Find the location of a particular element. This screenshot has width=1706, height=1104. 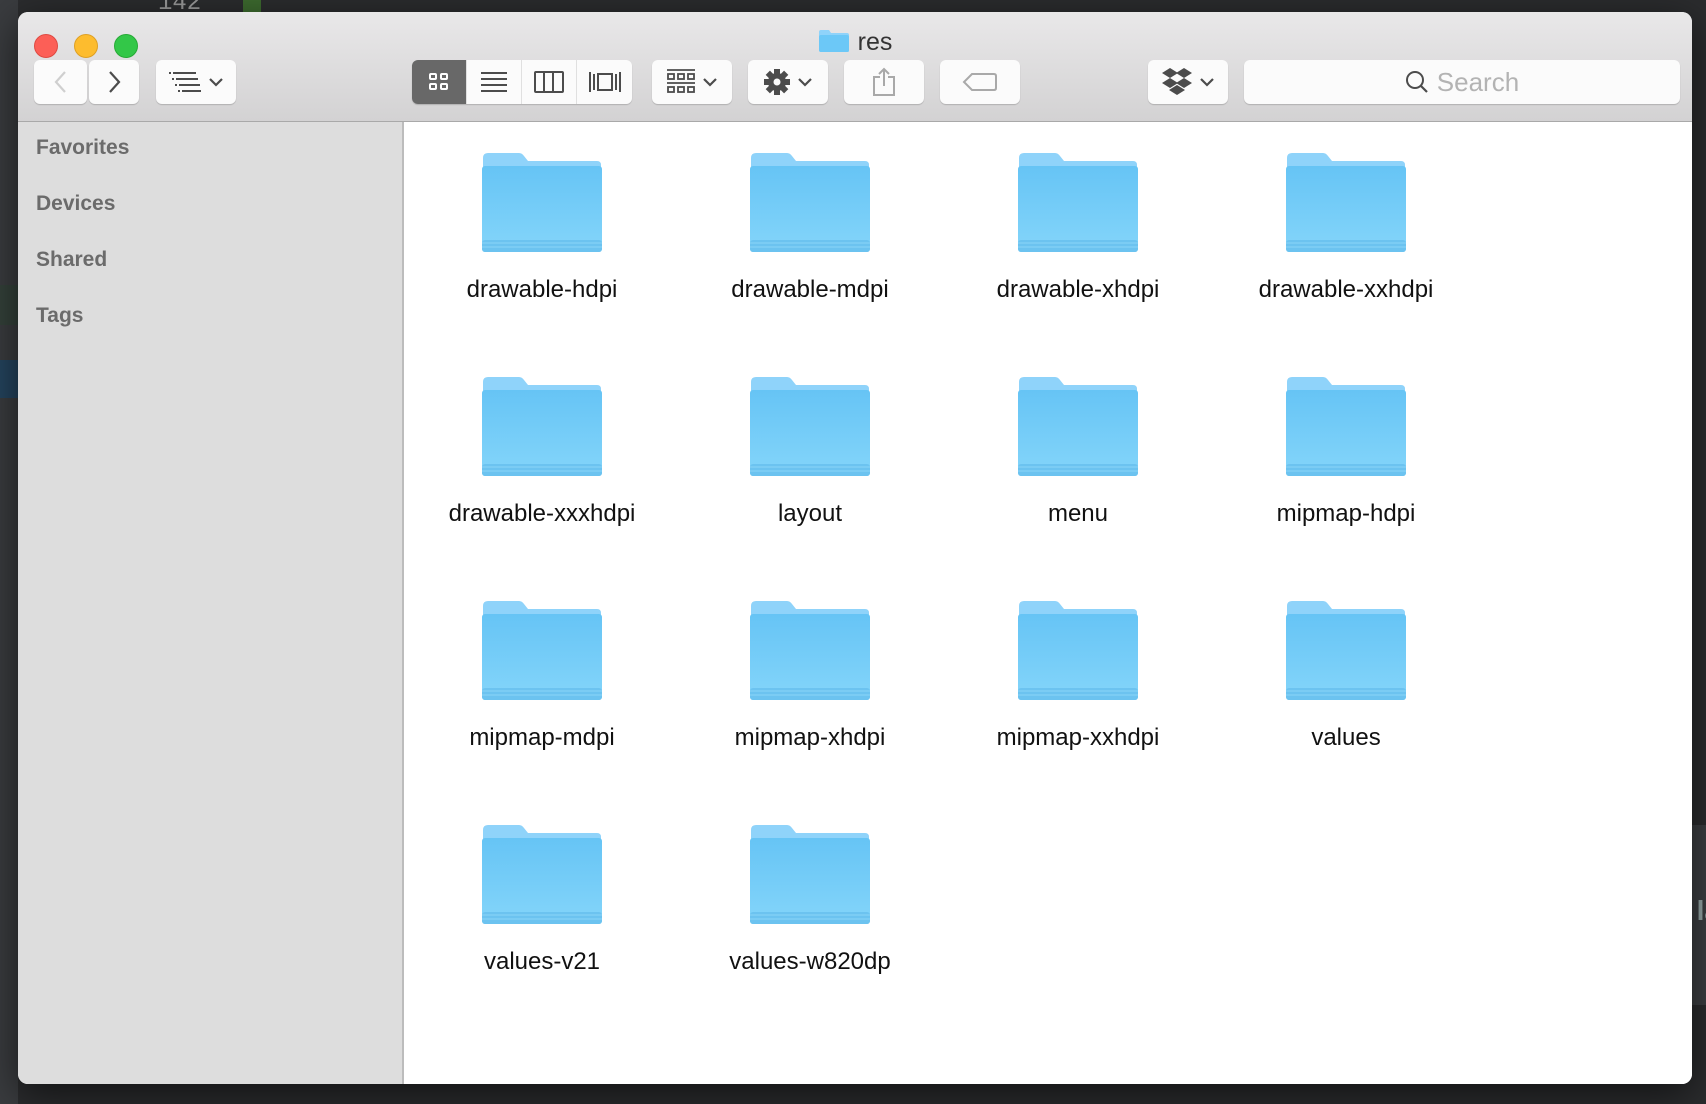

list-icon is located at coordinates (494, 82).